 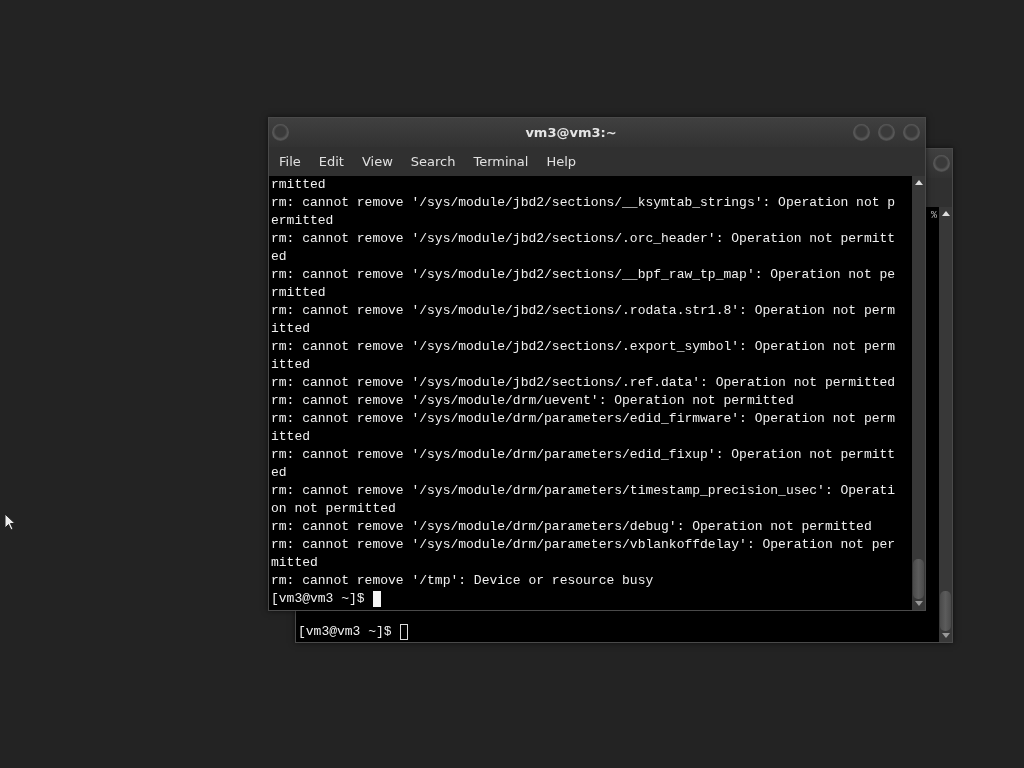 What do you see at coordinates (290, 161) in the screenshot?
I see `menu-item: File` at bounding box center [290, 161].